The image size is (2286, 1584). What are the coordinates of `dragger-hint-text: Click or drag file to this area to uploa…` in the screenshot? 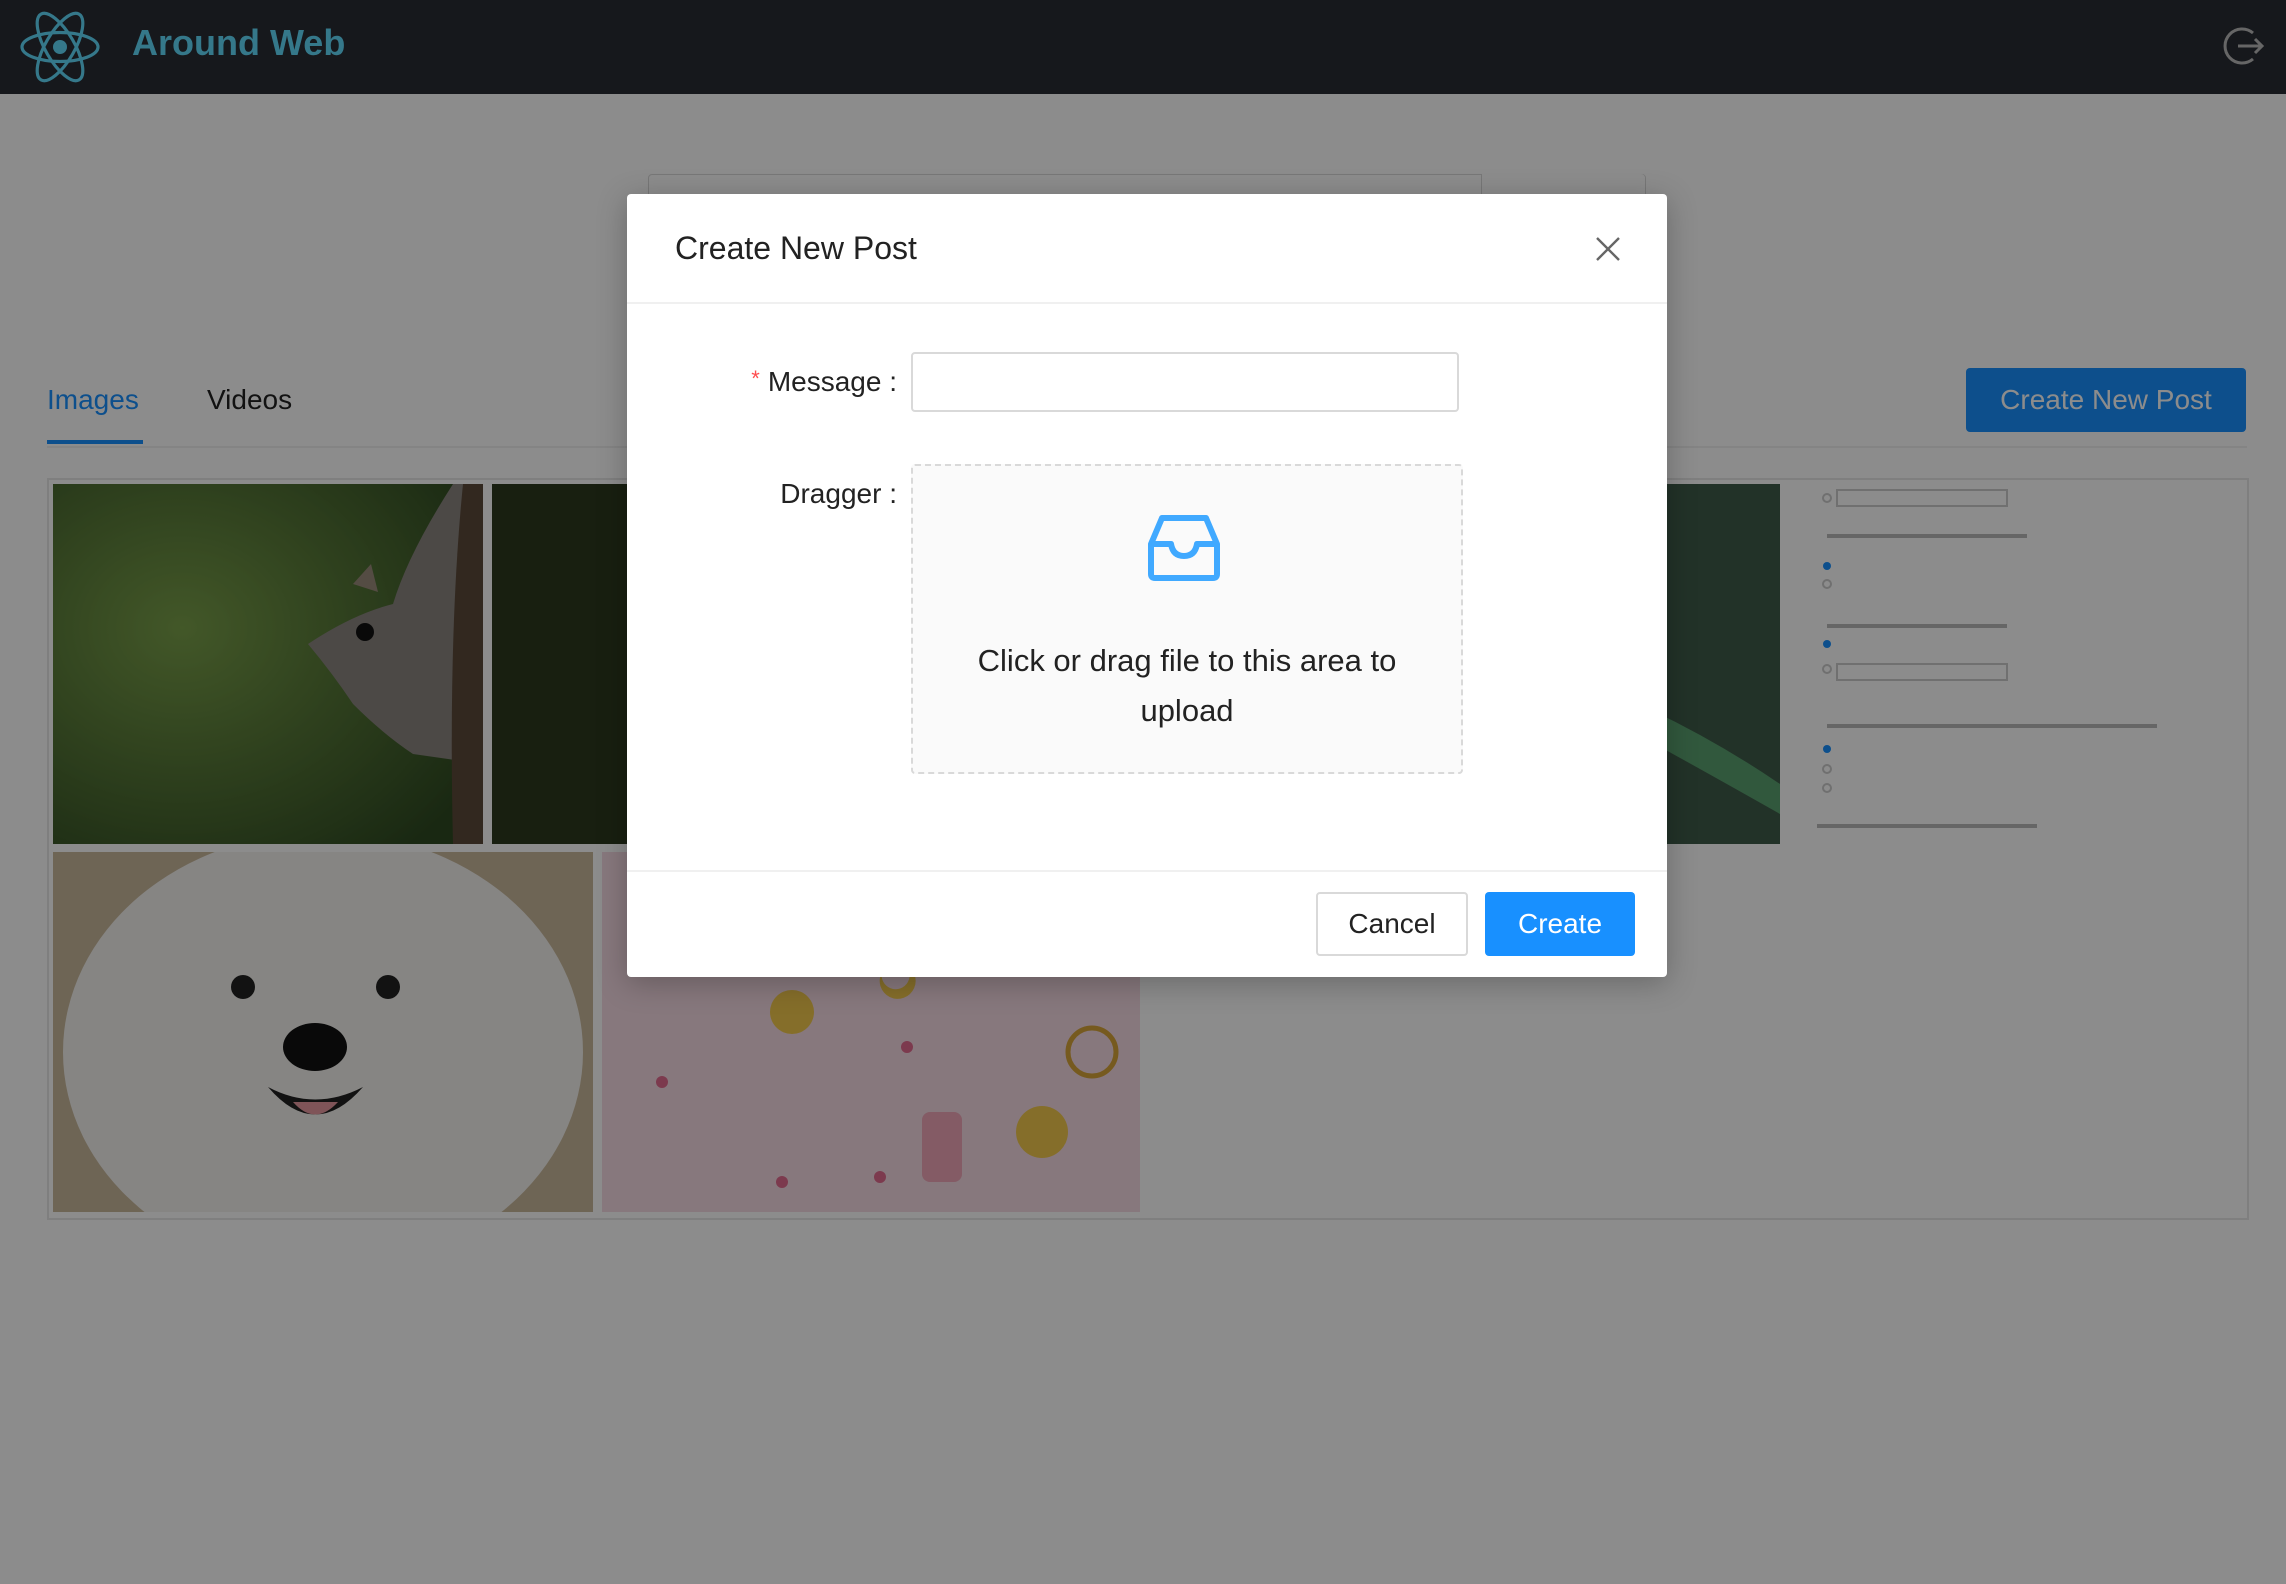 It's located at (1187, 685).